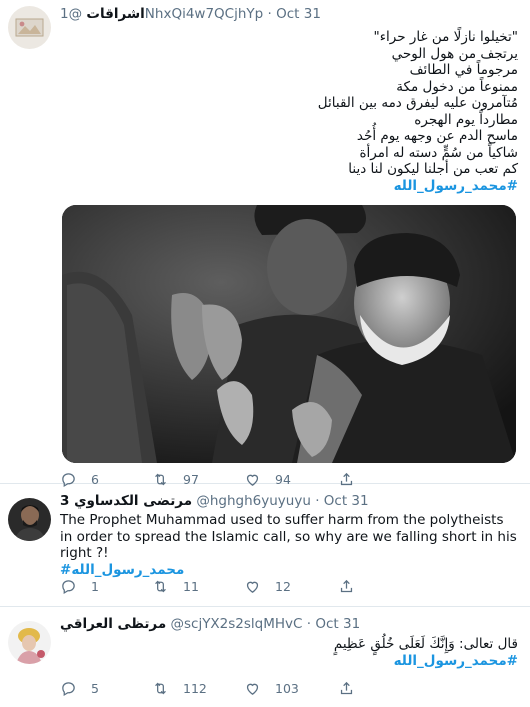 This screenshot has height=707, width=530. Describe the element at coordinates (433, 169) in the screenshot. I see `tweet-line: كم تعب من أجلنا ليكون لنا دينا` at that location.